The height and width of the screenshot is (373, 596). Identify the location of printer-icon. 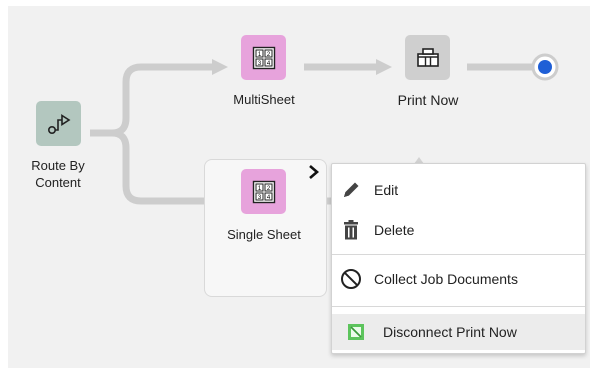
(427, 57).